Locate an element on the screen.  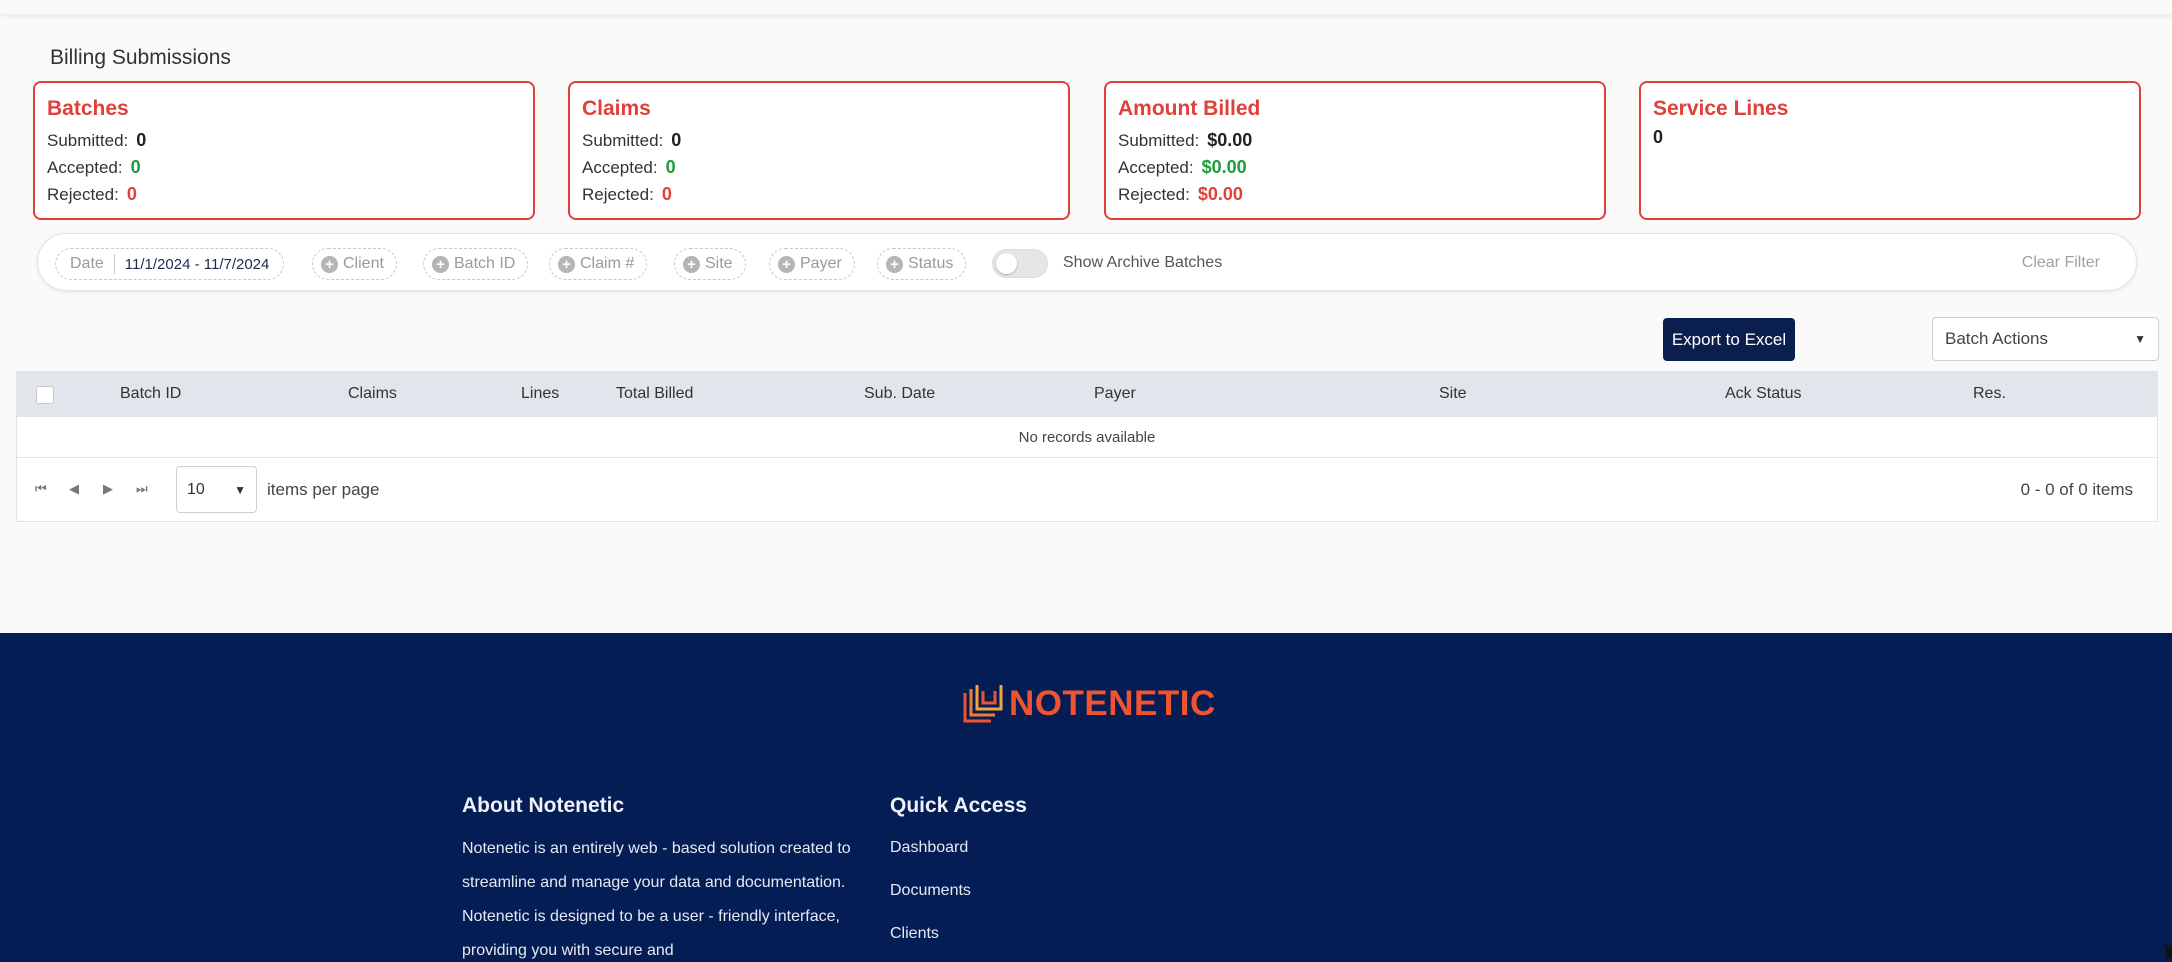
chip-divider is located at coordinates (114, 264).